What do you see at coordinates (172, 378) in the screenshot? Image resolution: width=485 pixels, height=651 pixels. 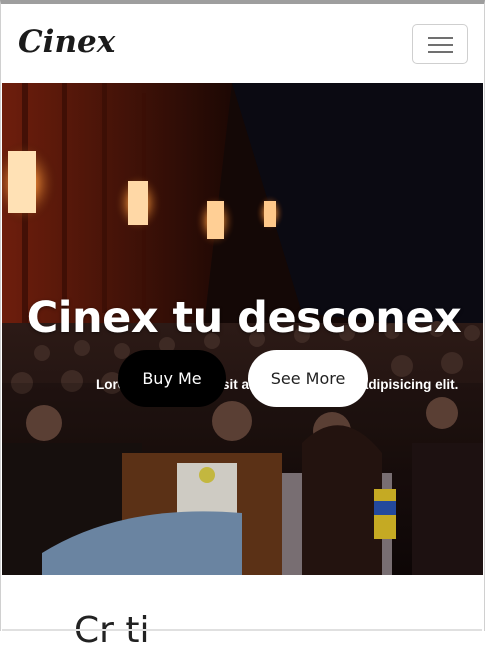 I see `buy-me-button: Buy Me` at bounding box center [172, 378].